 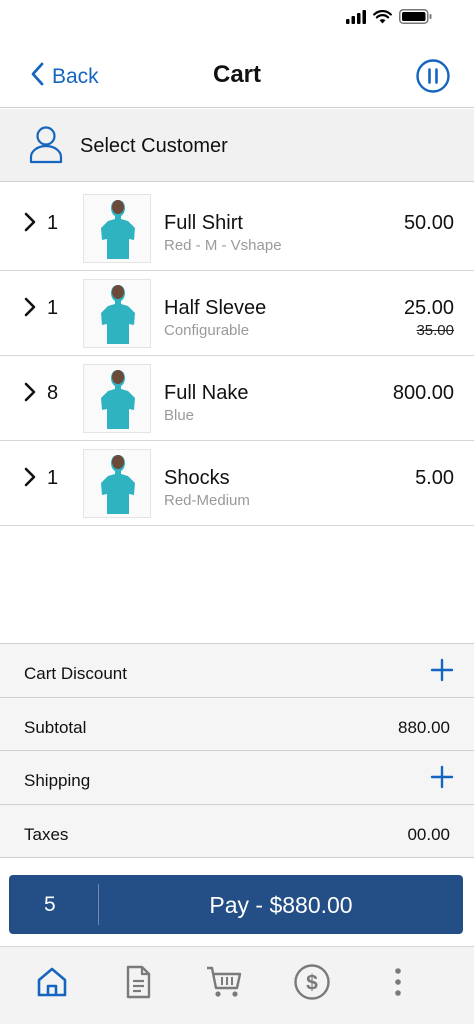 I want to click on tab-more, so click(x=398, y=984).